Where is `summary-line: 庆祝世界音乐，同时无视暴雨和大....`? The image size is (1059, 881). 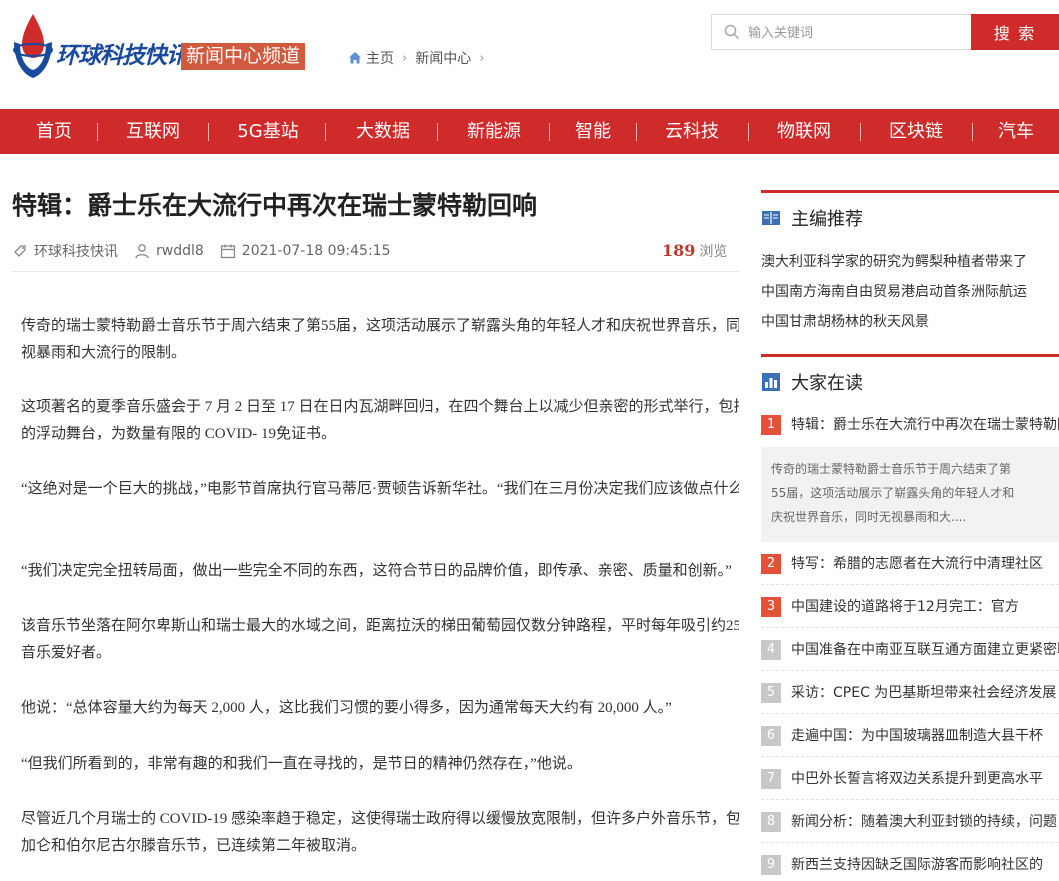 summary-line: 庆祝世界音乐，同时无视暴雨和大.... is located at coordinates (869, 517).